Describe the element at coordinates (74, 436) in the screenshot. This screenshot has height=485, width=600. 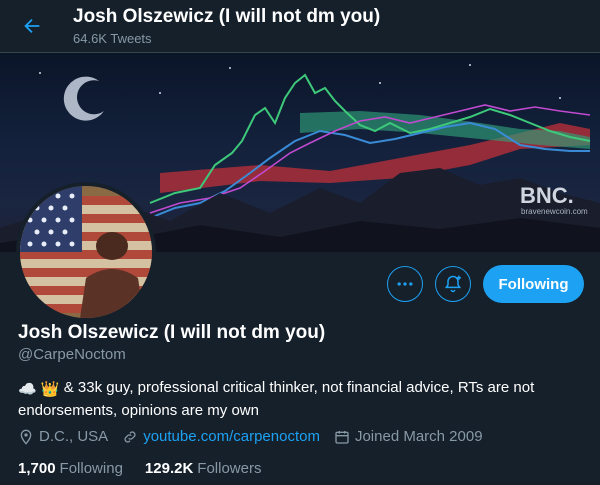
I see `location-text: D.C., USA` at that location.